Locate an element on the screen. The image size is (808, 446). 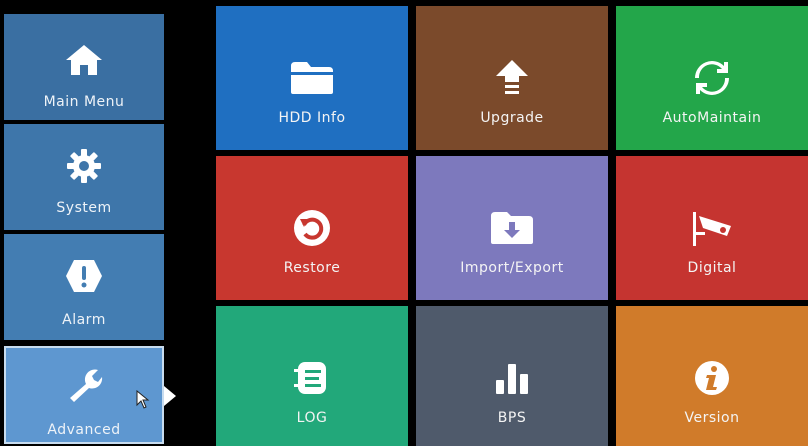
sidebar-item-label: Alarm is located at coordinates (84, 320).